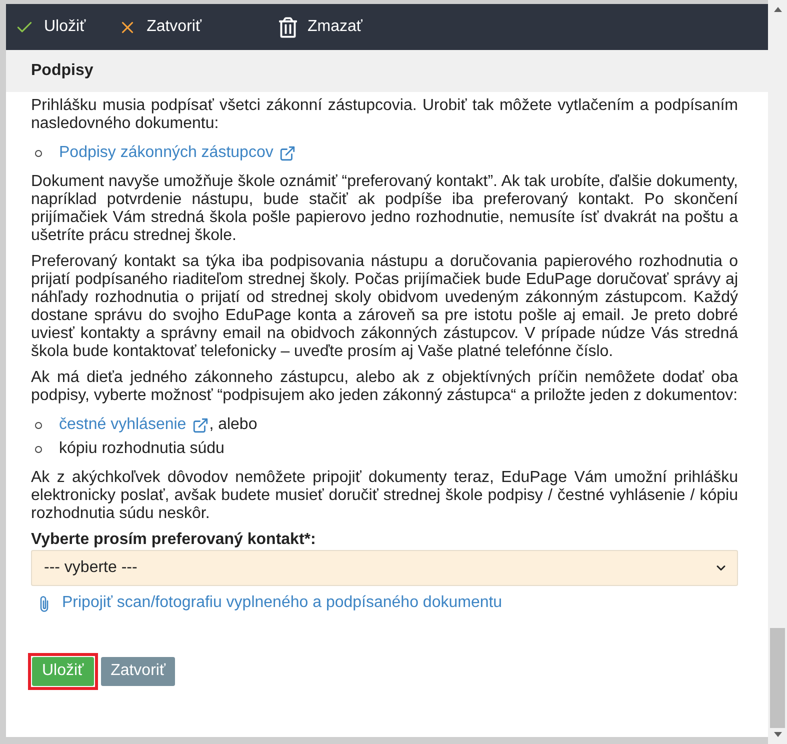  Describe the element at coordinates (50, 27) in the screenshot. I see `toolbar-button: Uložiť` at that location.